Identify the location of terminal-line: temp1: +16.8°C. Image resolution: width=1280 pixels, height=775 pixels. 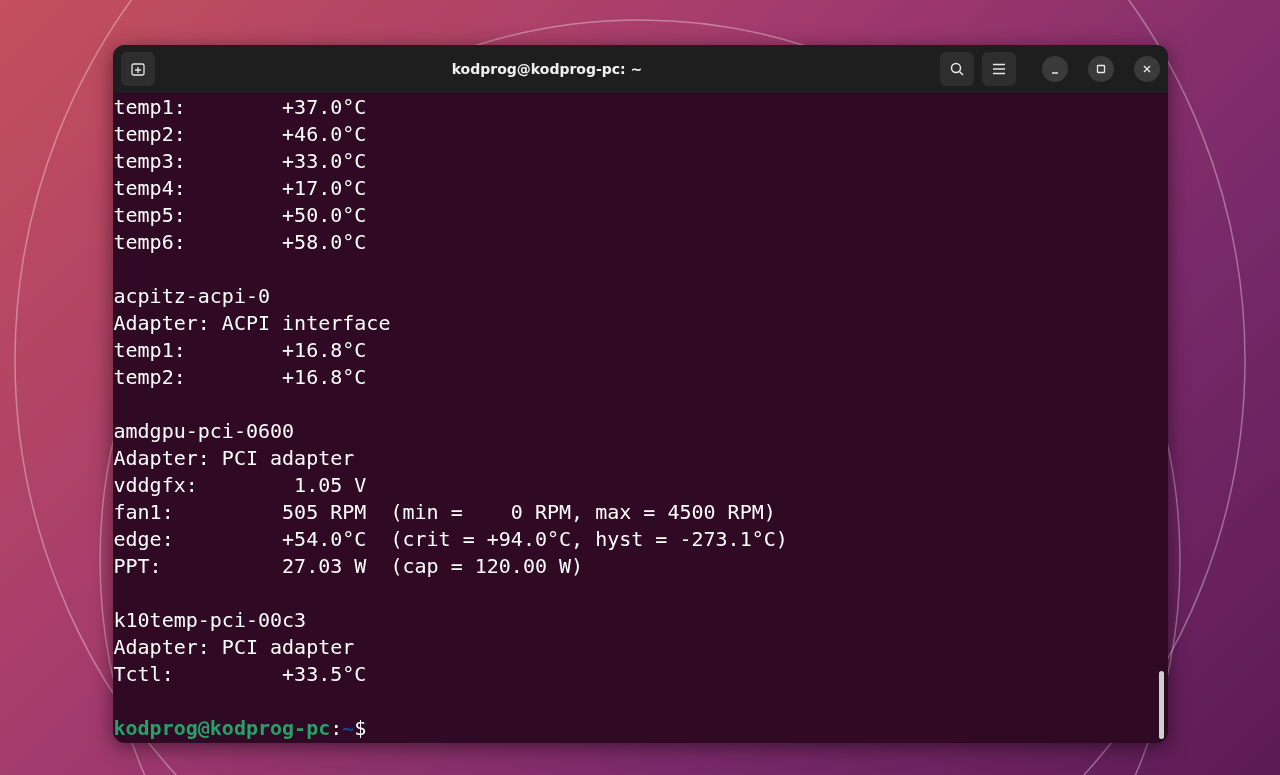
(240, 350).